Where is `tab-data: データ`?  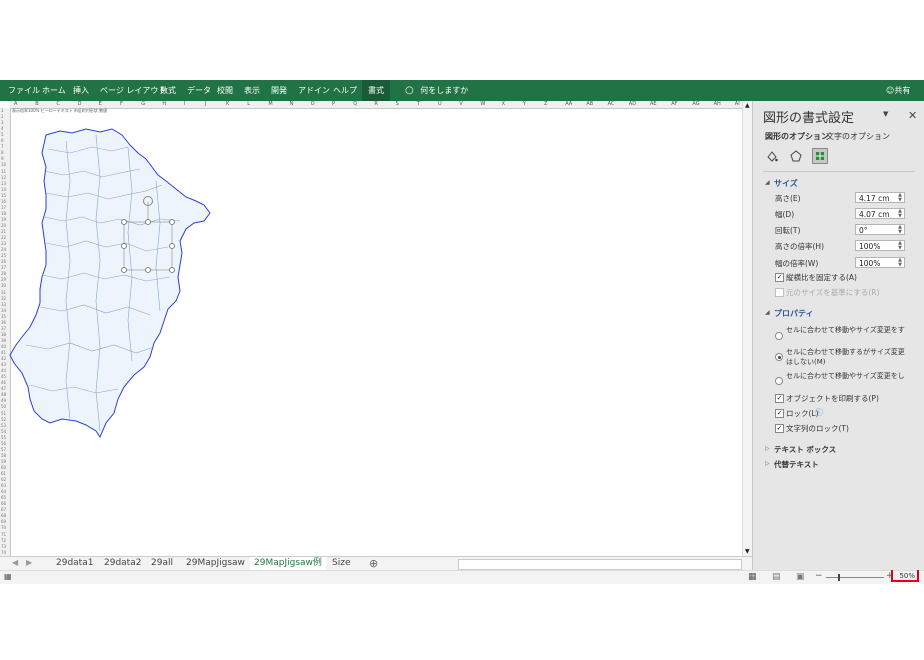
tab-data: データ is located at coordinates (199, 90).